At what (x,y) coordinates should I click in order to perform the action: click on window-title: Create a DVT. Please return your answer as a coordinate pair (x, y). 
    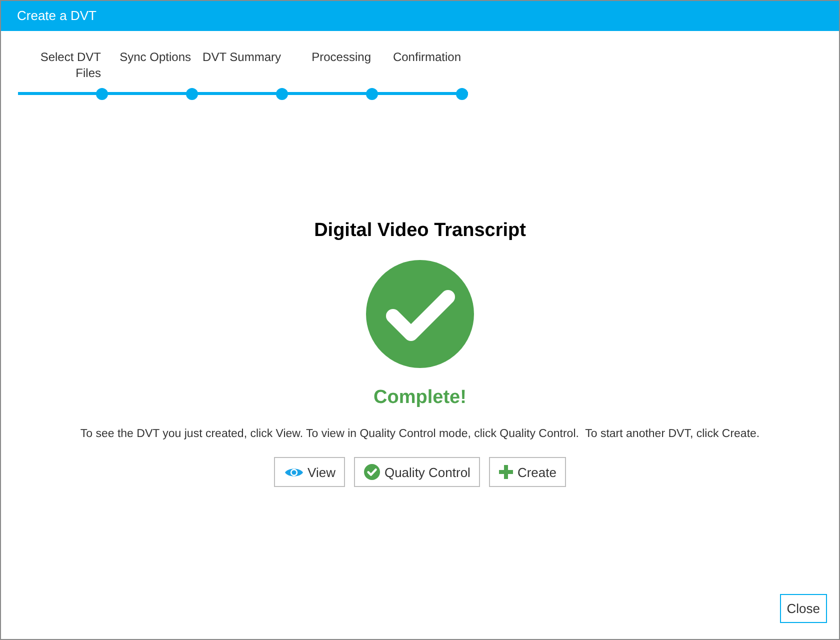
    Looking at the image, I should click on (56, 16).